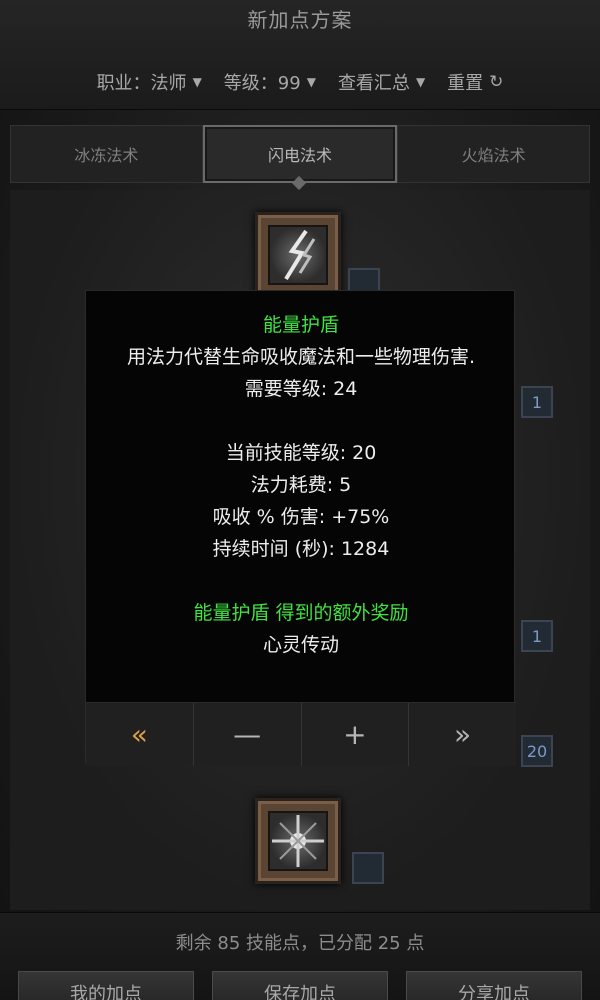  I want to click on skill-level-badge: 20, so click(537, 751).